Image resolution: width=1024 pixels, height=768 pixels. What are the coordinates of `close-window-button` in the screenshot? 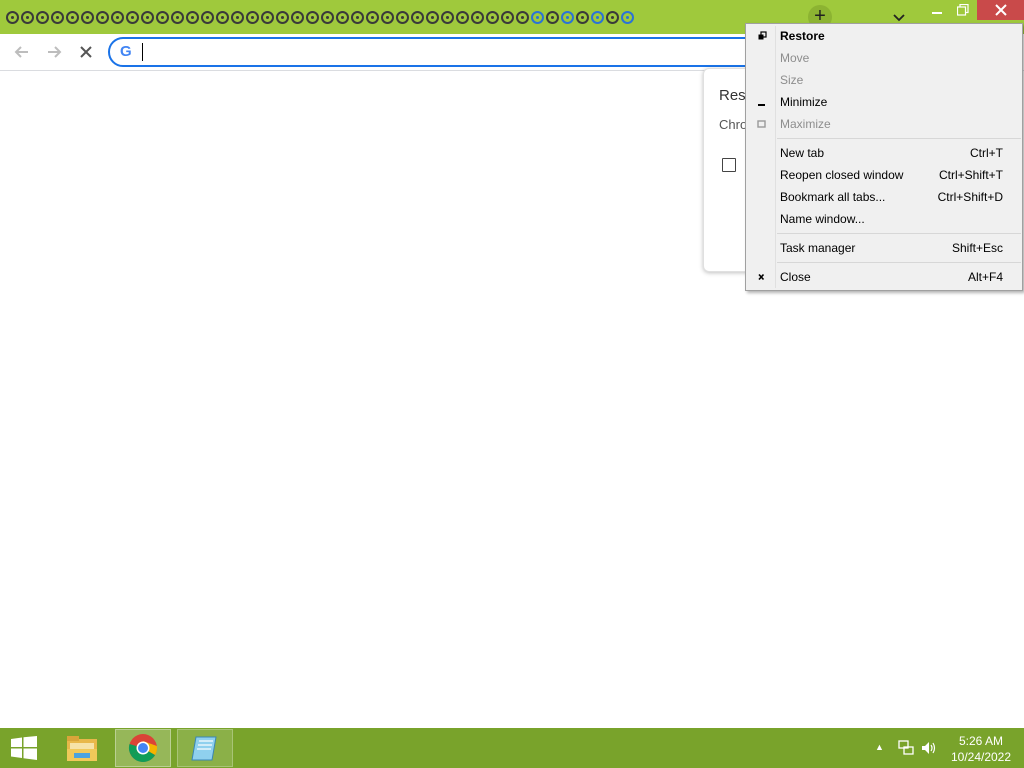 It's located at (1000, 10).